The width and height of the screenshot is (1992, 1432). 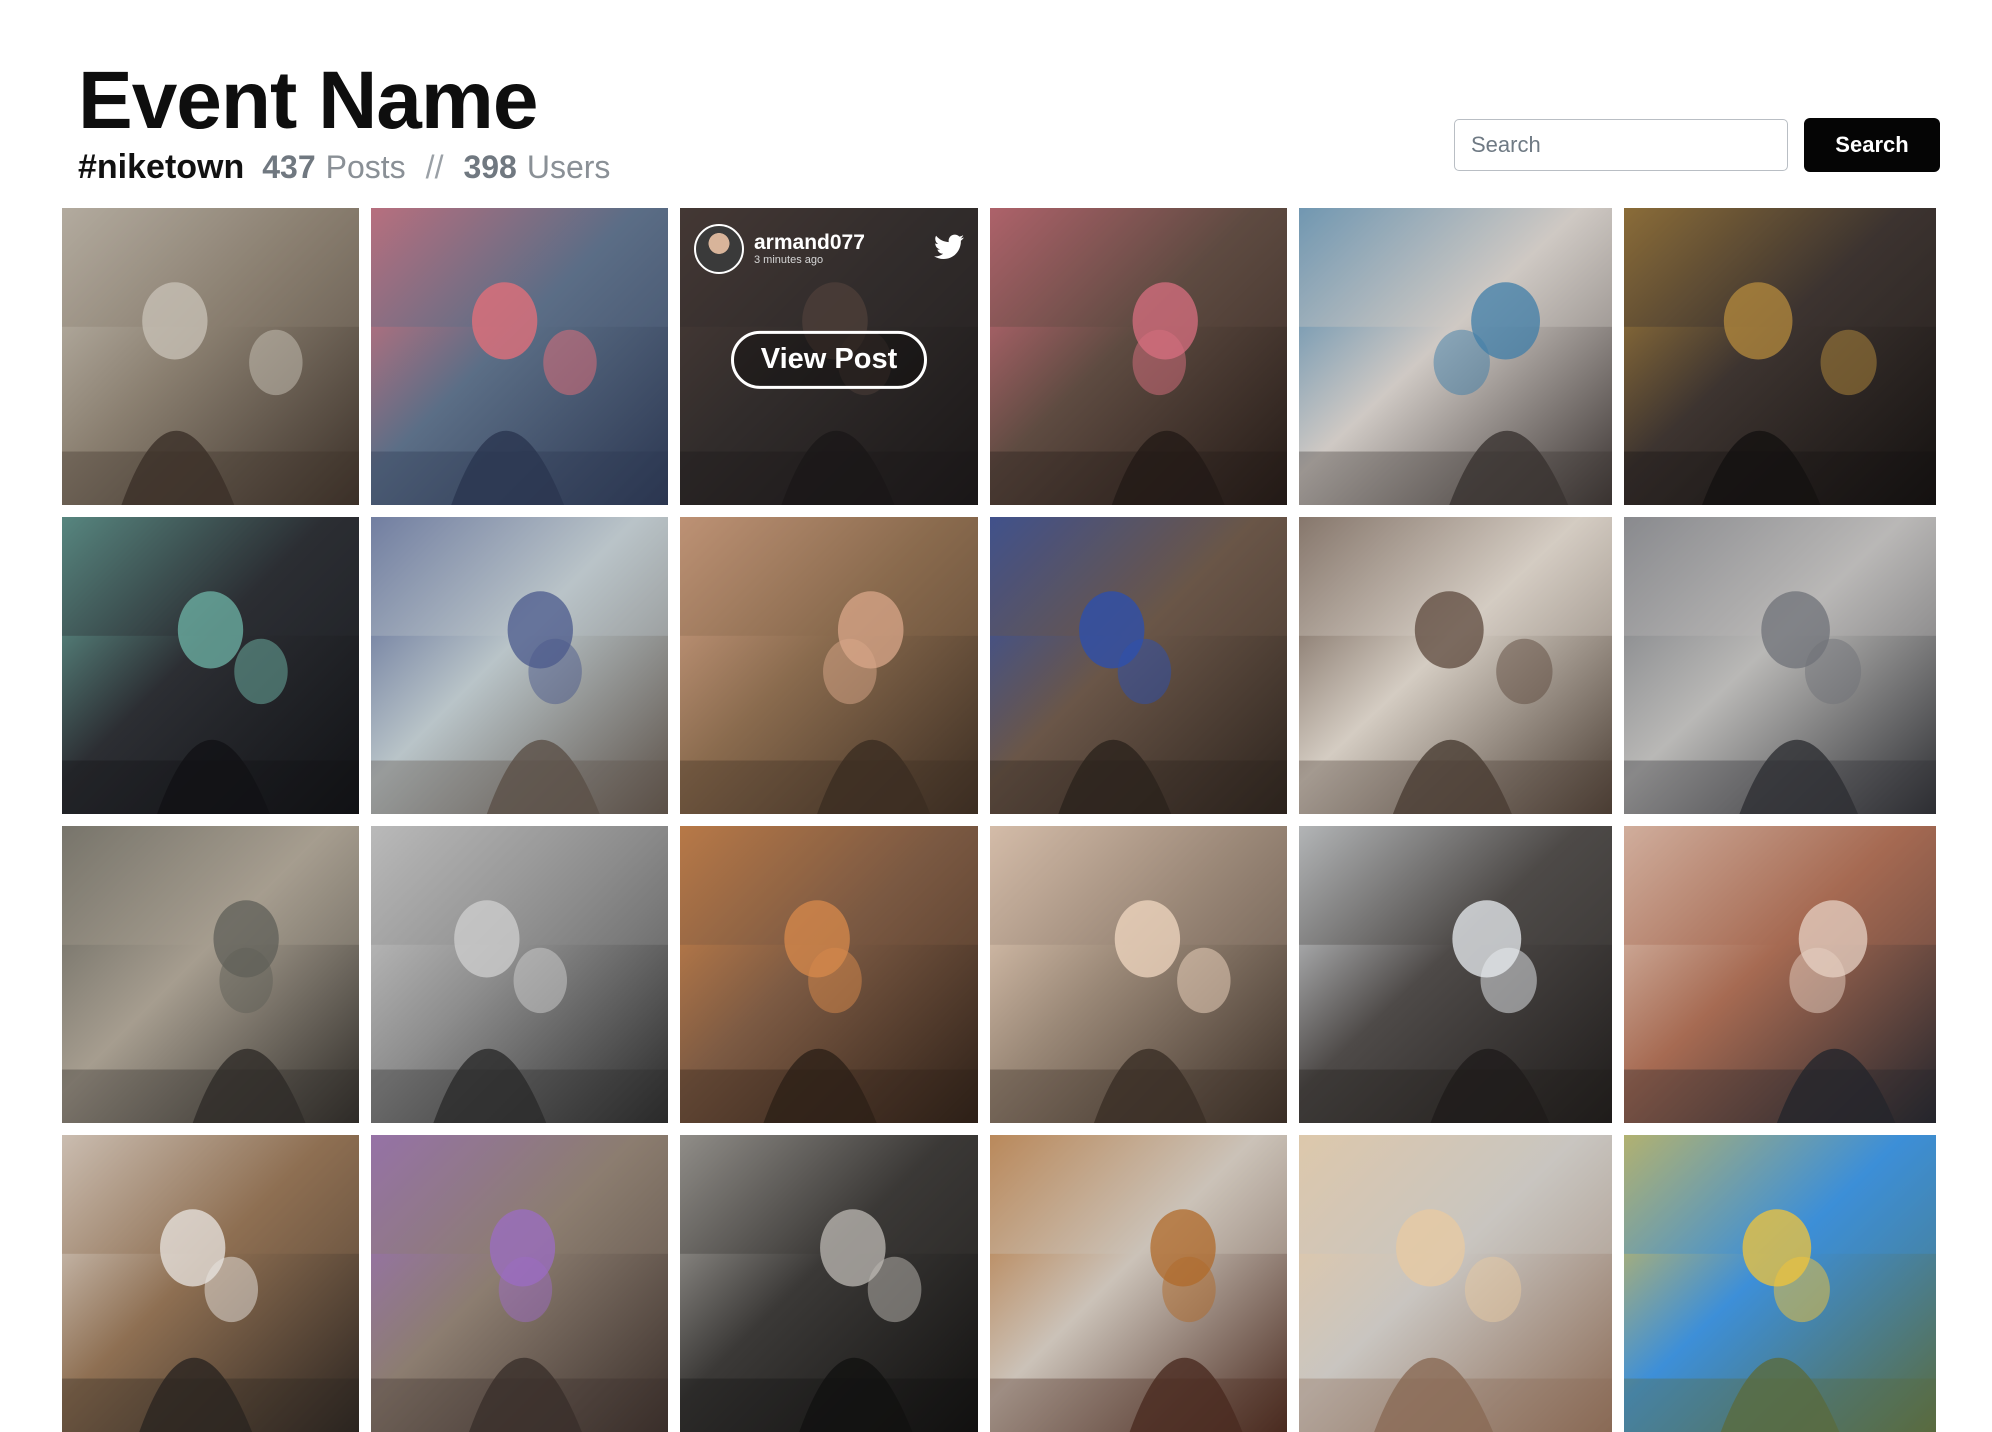 What do you see at coordinates (568, 167) in the screenshot?
I see `users-label: Users` at bounding box center [568, 167].